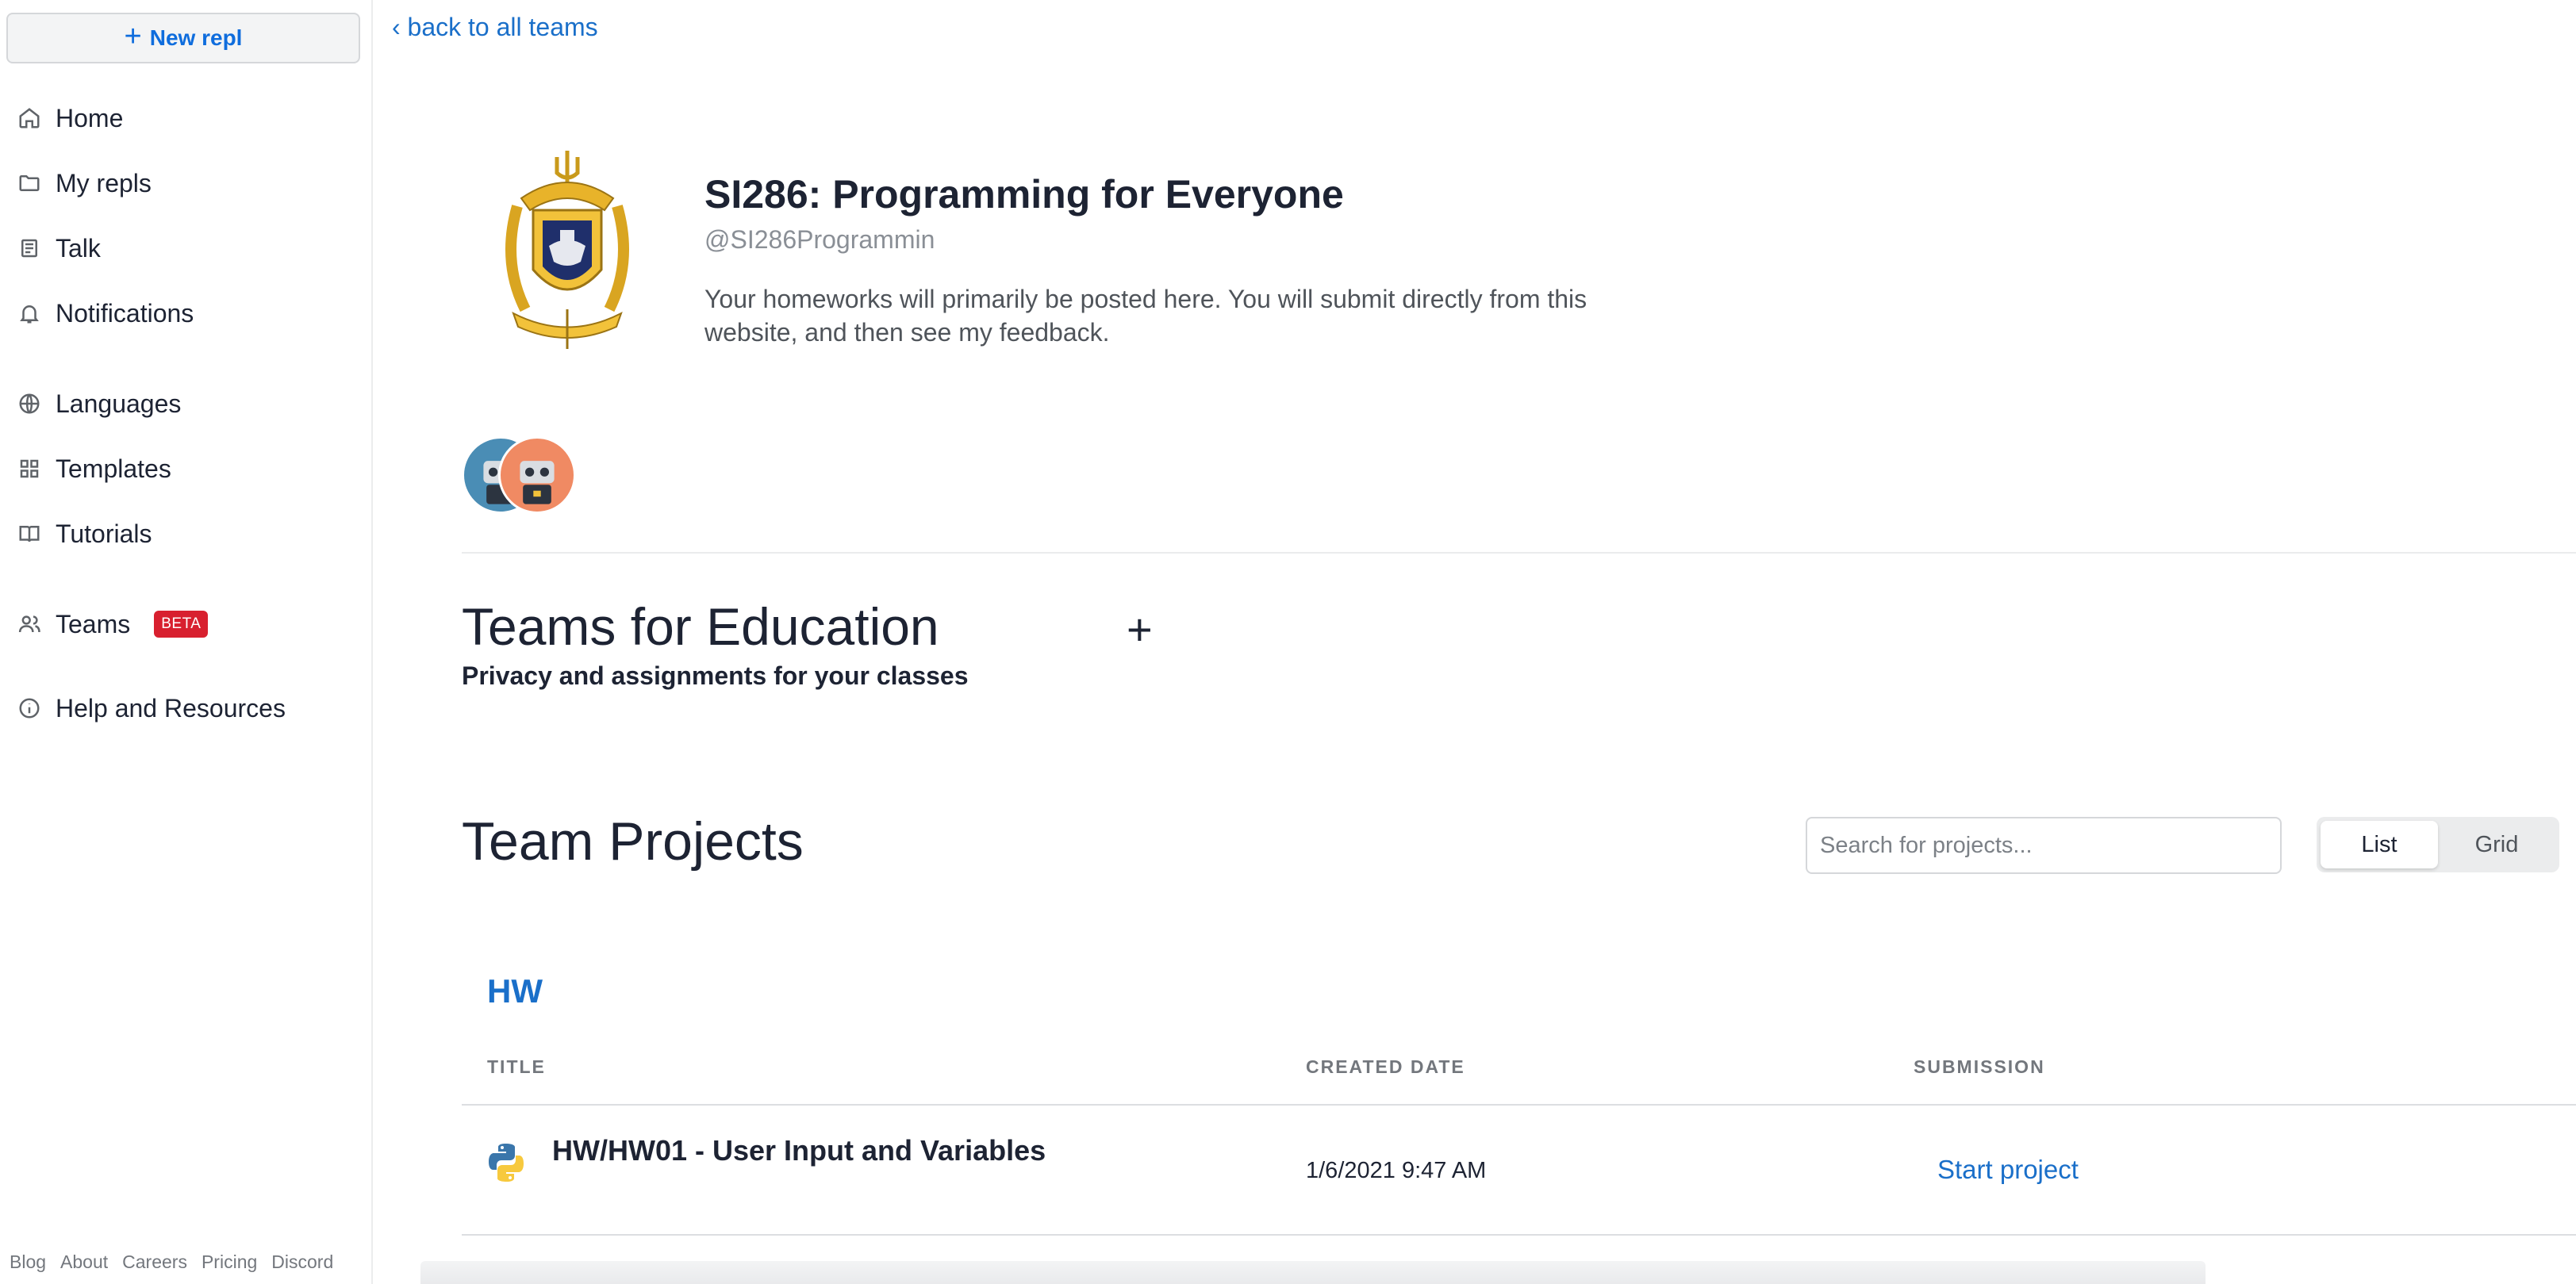  What do you see at coordinates (90, 118) in the screenshot?
I see `sidebar-item-label: Home` at bounding box center [90, 118].